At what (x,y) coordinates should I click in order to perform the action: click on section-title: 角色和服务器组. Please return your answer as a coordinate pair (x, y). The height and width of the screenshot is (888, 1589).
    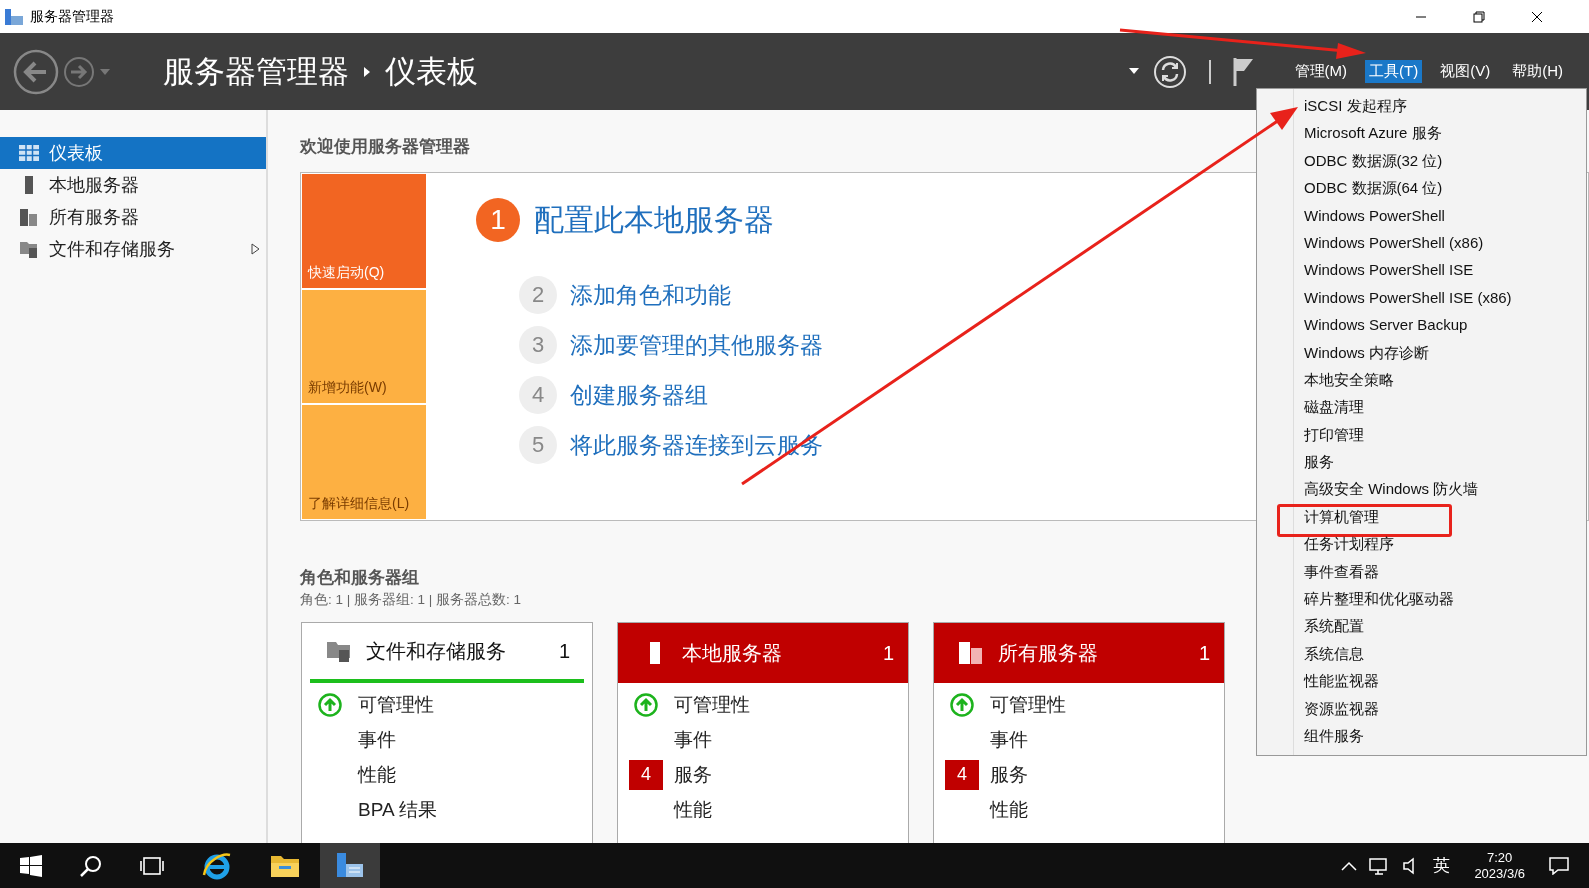
    Looking at the image, I should click on (359, 578).